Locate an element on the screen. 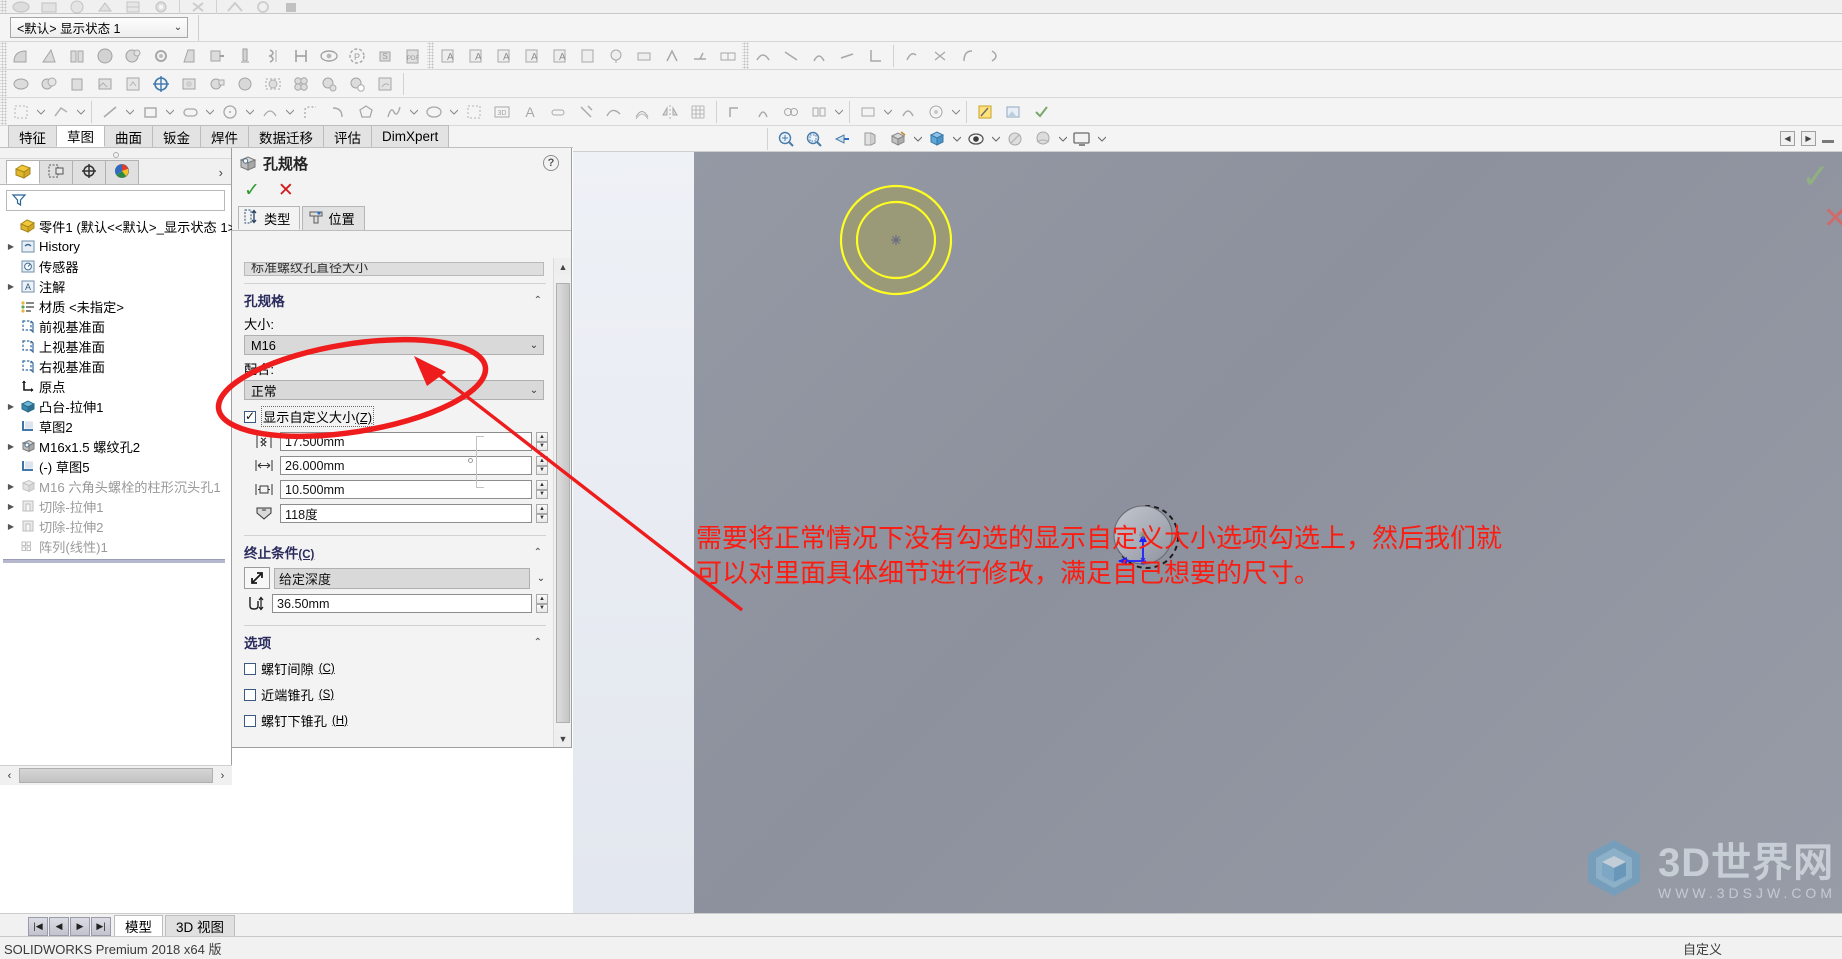  thread-diameter-input: 17.500mm is located at coordinates (406, 441).